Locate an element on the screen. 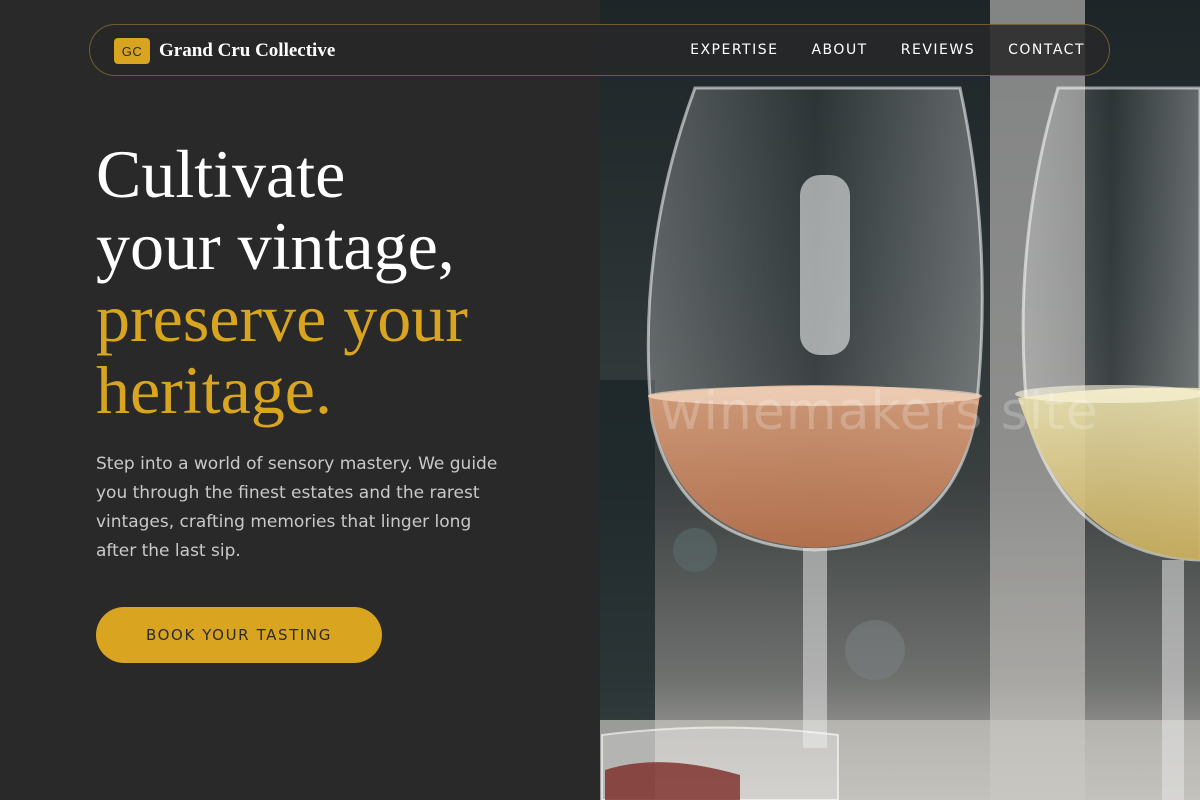 This screenshot has height=800, width=1200. book-tasting-button: BOOK YOUR TASTING is located at coordinates (239, 635).